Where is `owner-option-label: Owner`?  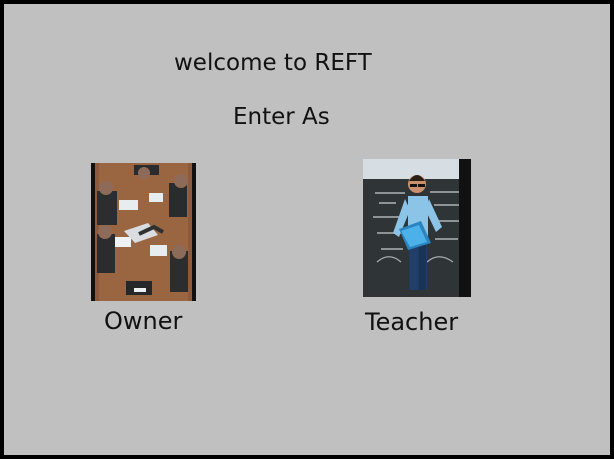 owner-option-label: Owner is located at coordinates (143, 321).